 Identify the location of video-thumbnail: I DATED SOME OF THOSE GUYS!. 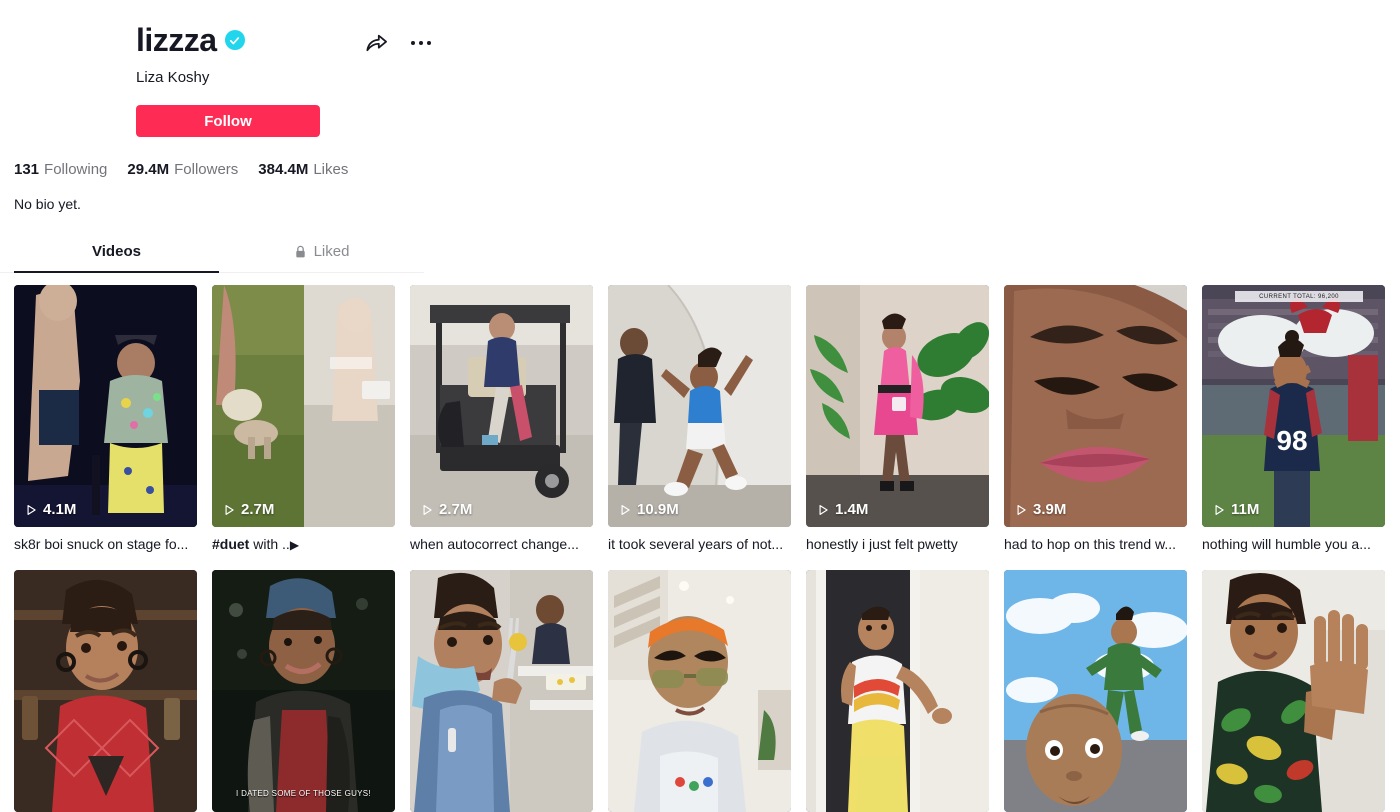
(303, 690).